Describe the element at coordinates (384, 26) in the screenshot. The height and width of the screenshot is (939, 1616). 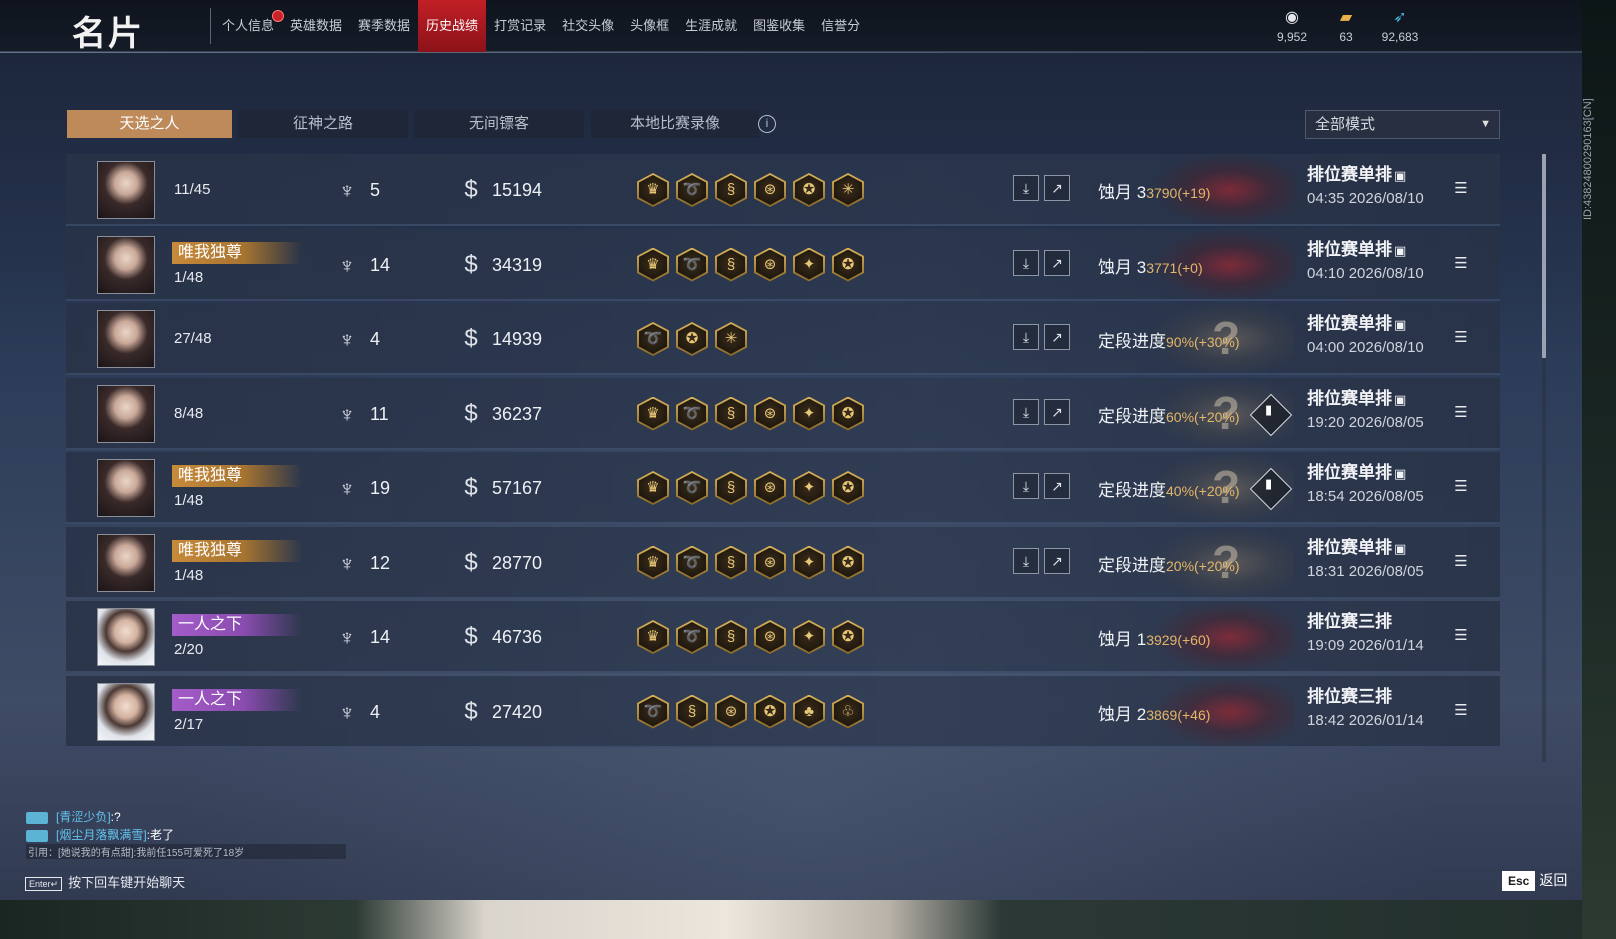
I see `nav-tab-2: 赛季数据` at that location.